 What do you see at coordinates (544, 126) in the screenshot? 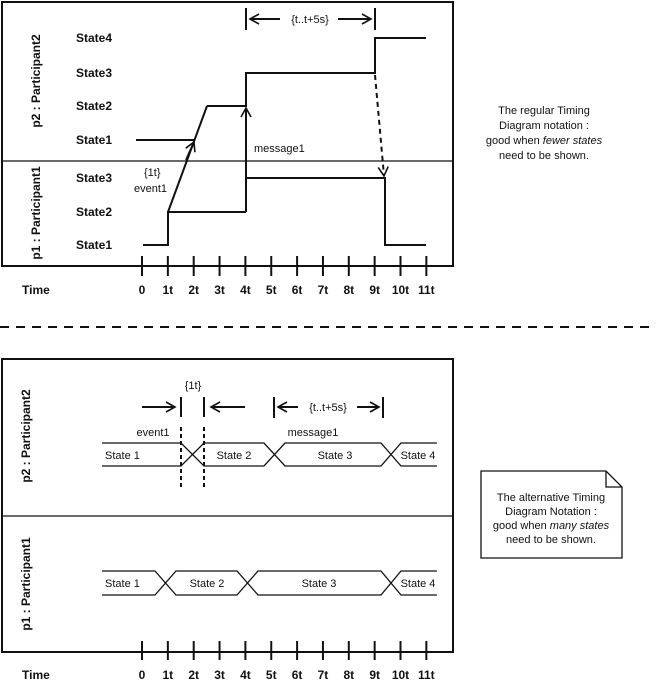
I see `note-line: Diagram notation :` at bounding box center [544, 126].